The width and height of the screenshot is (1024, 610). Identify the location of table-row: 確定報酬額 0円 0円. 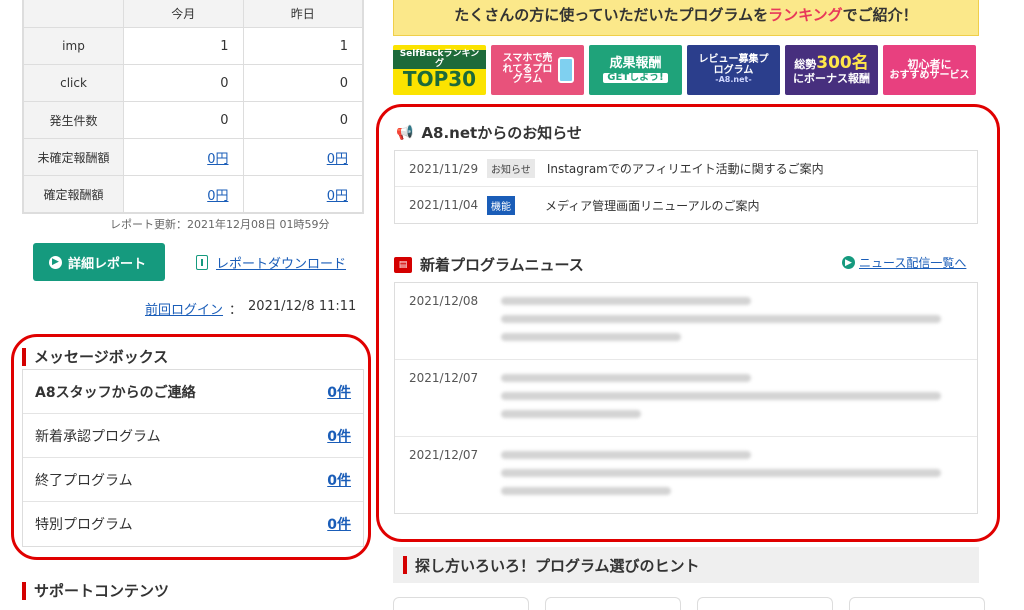
(193, 194).